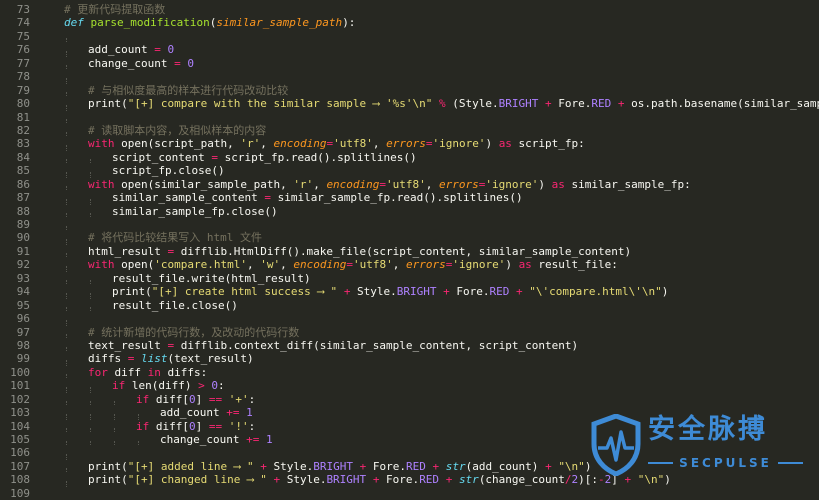 The image size is (819, 500). What do you see at coordinates (409, 319) in the screenshot?
I see `code-line: 96` at bounding box center [409, 319].